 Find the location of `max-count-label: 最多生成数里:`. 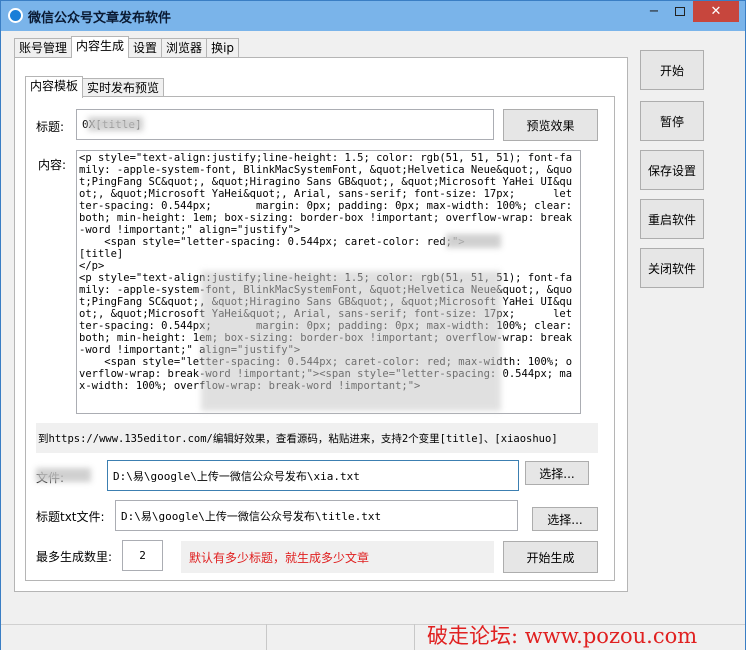

max-count-label: 最多生成数里: is located at coordinates (74, 557).